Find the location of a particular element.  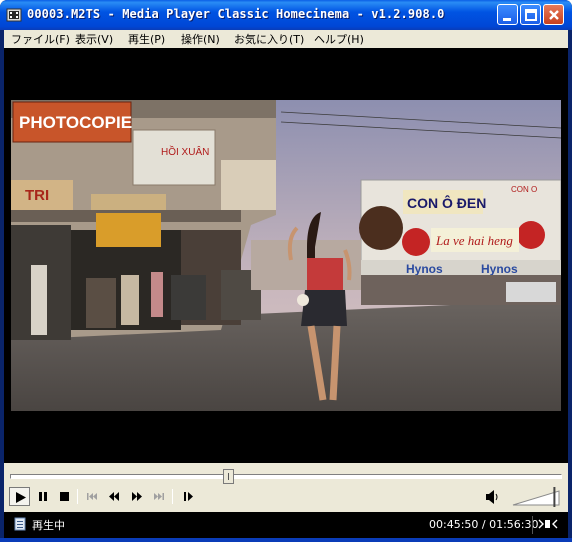

fast-forward-button is located at coordinates (136, 496).